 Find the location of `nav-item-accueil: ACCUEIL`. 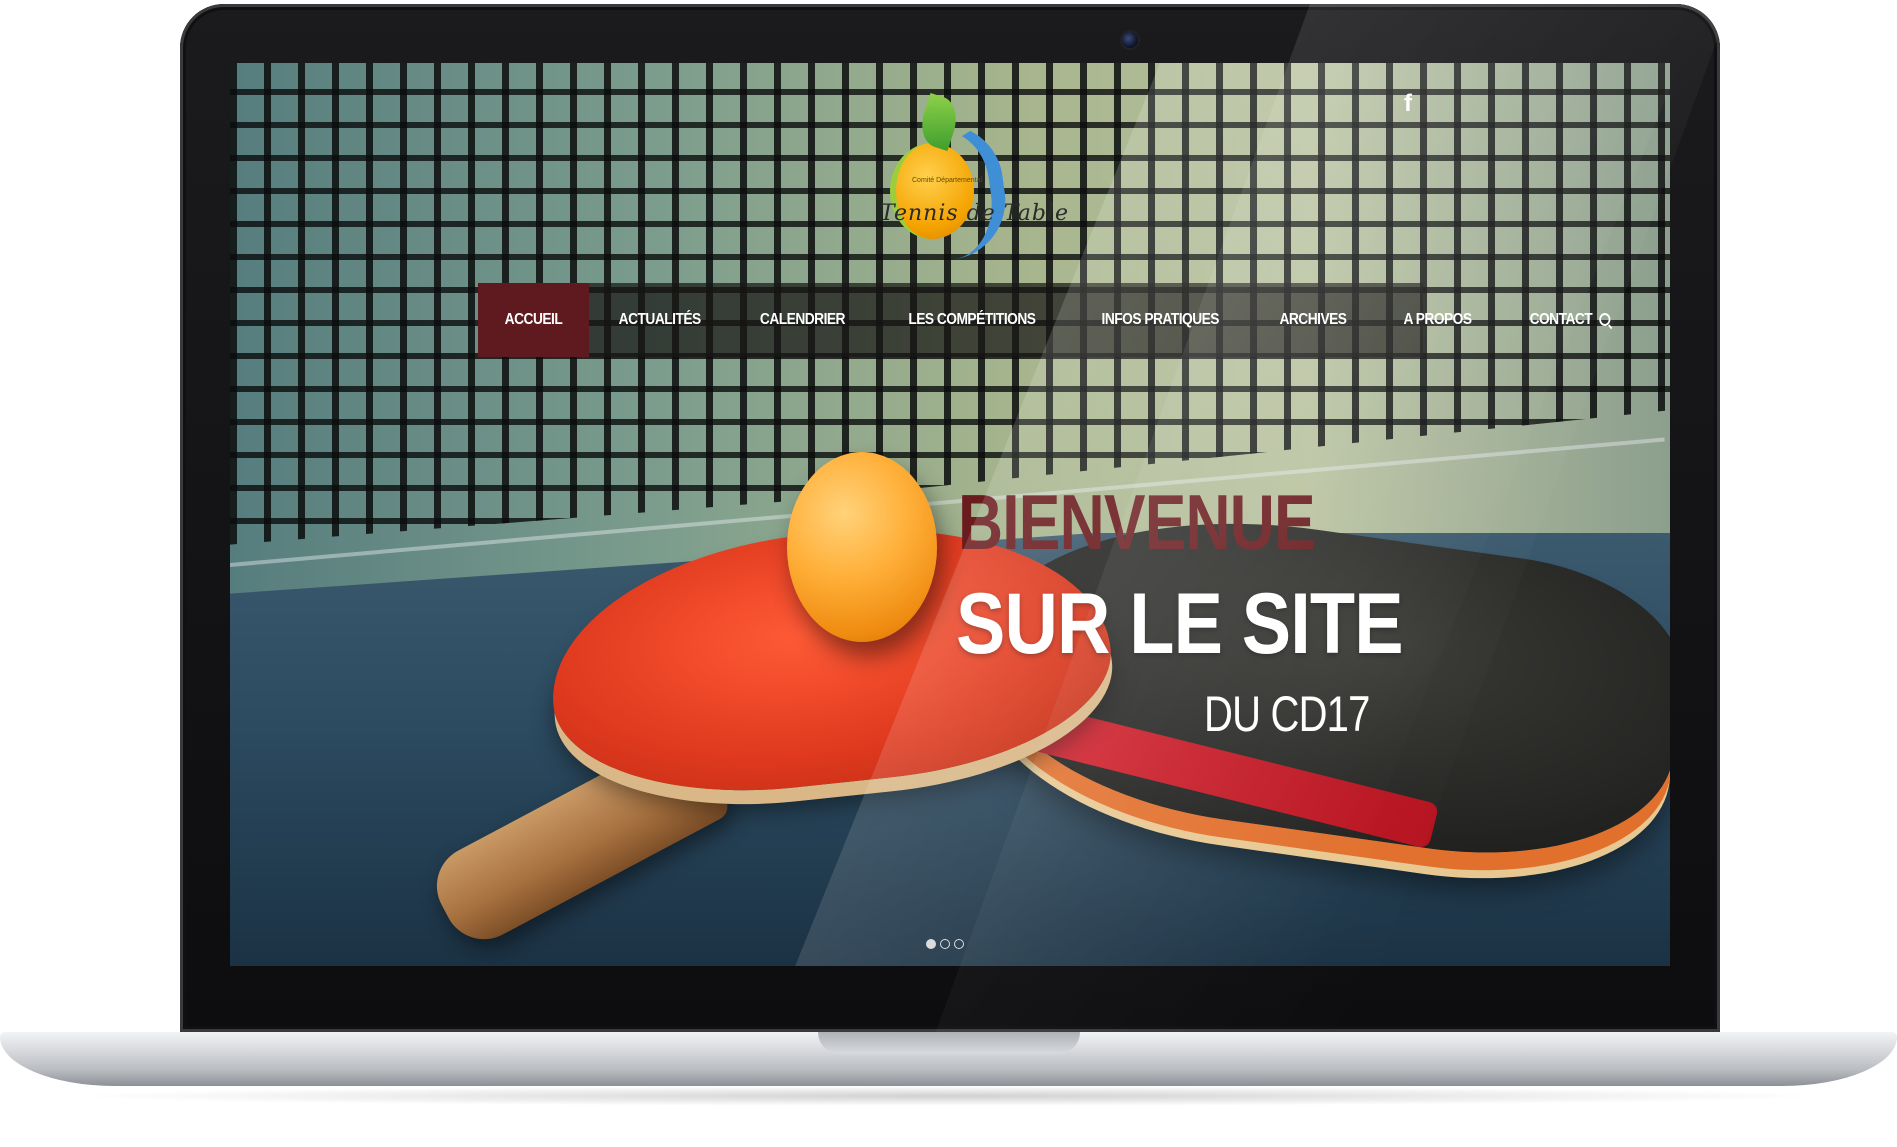

nav-item-accueil: ACCUEIL is located at coordinates (533, 320).